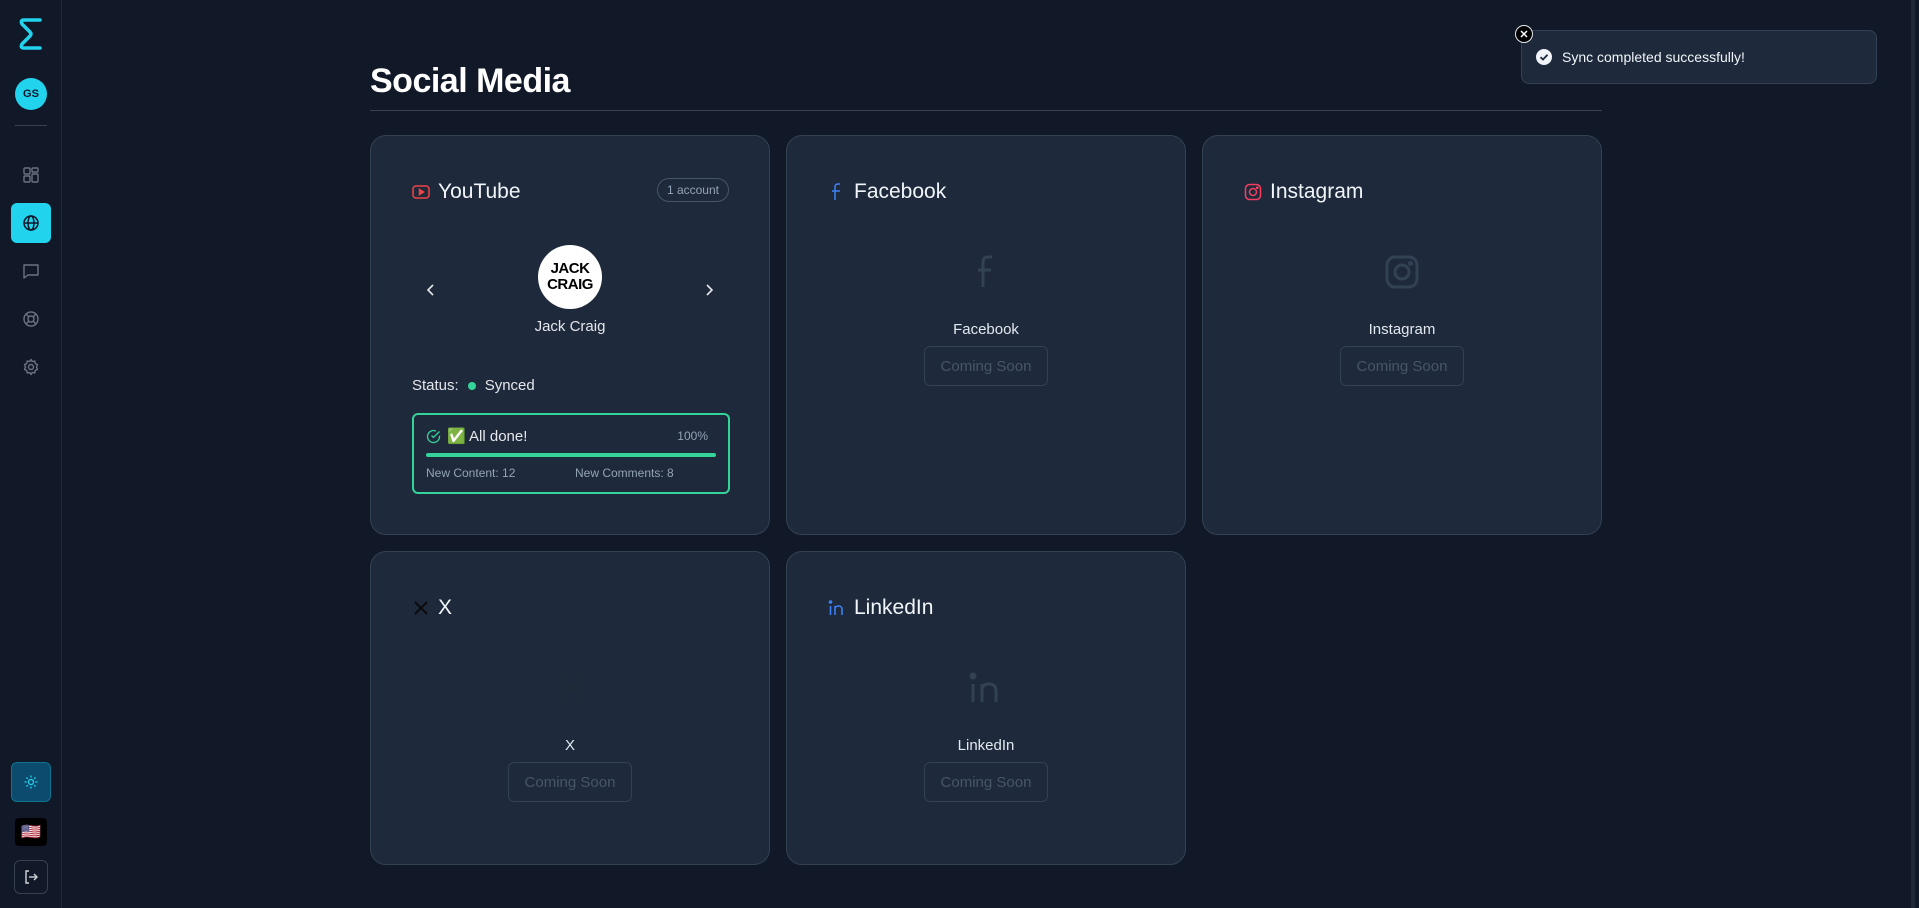 Image resolution: width=1919 pixels, height=908 pixels. I want to click on card-header: X, so click(432, 608).